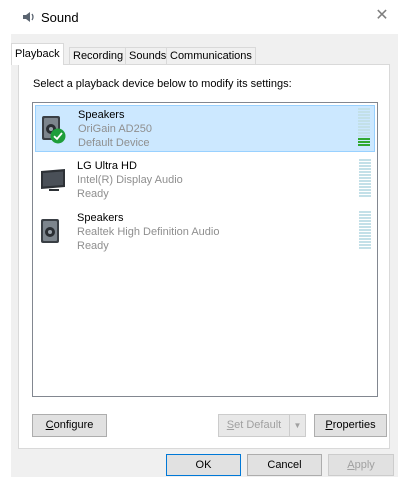 This screenshot has width=398, height=477. I want to click on chevron-down-icon: ▼, so click(297, 425).